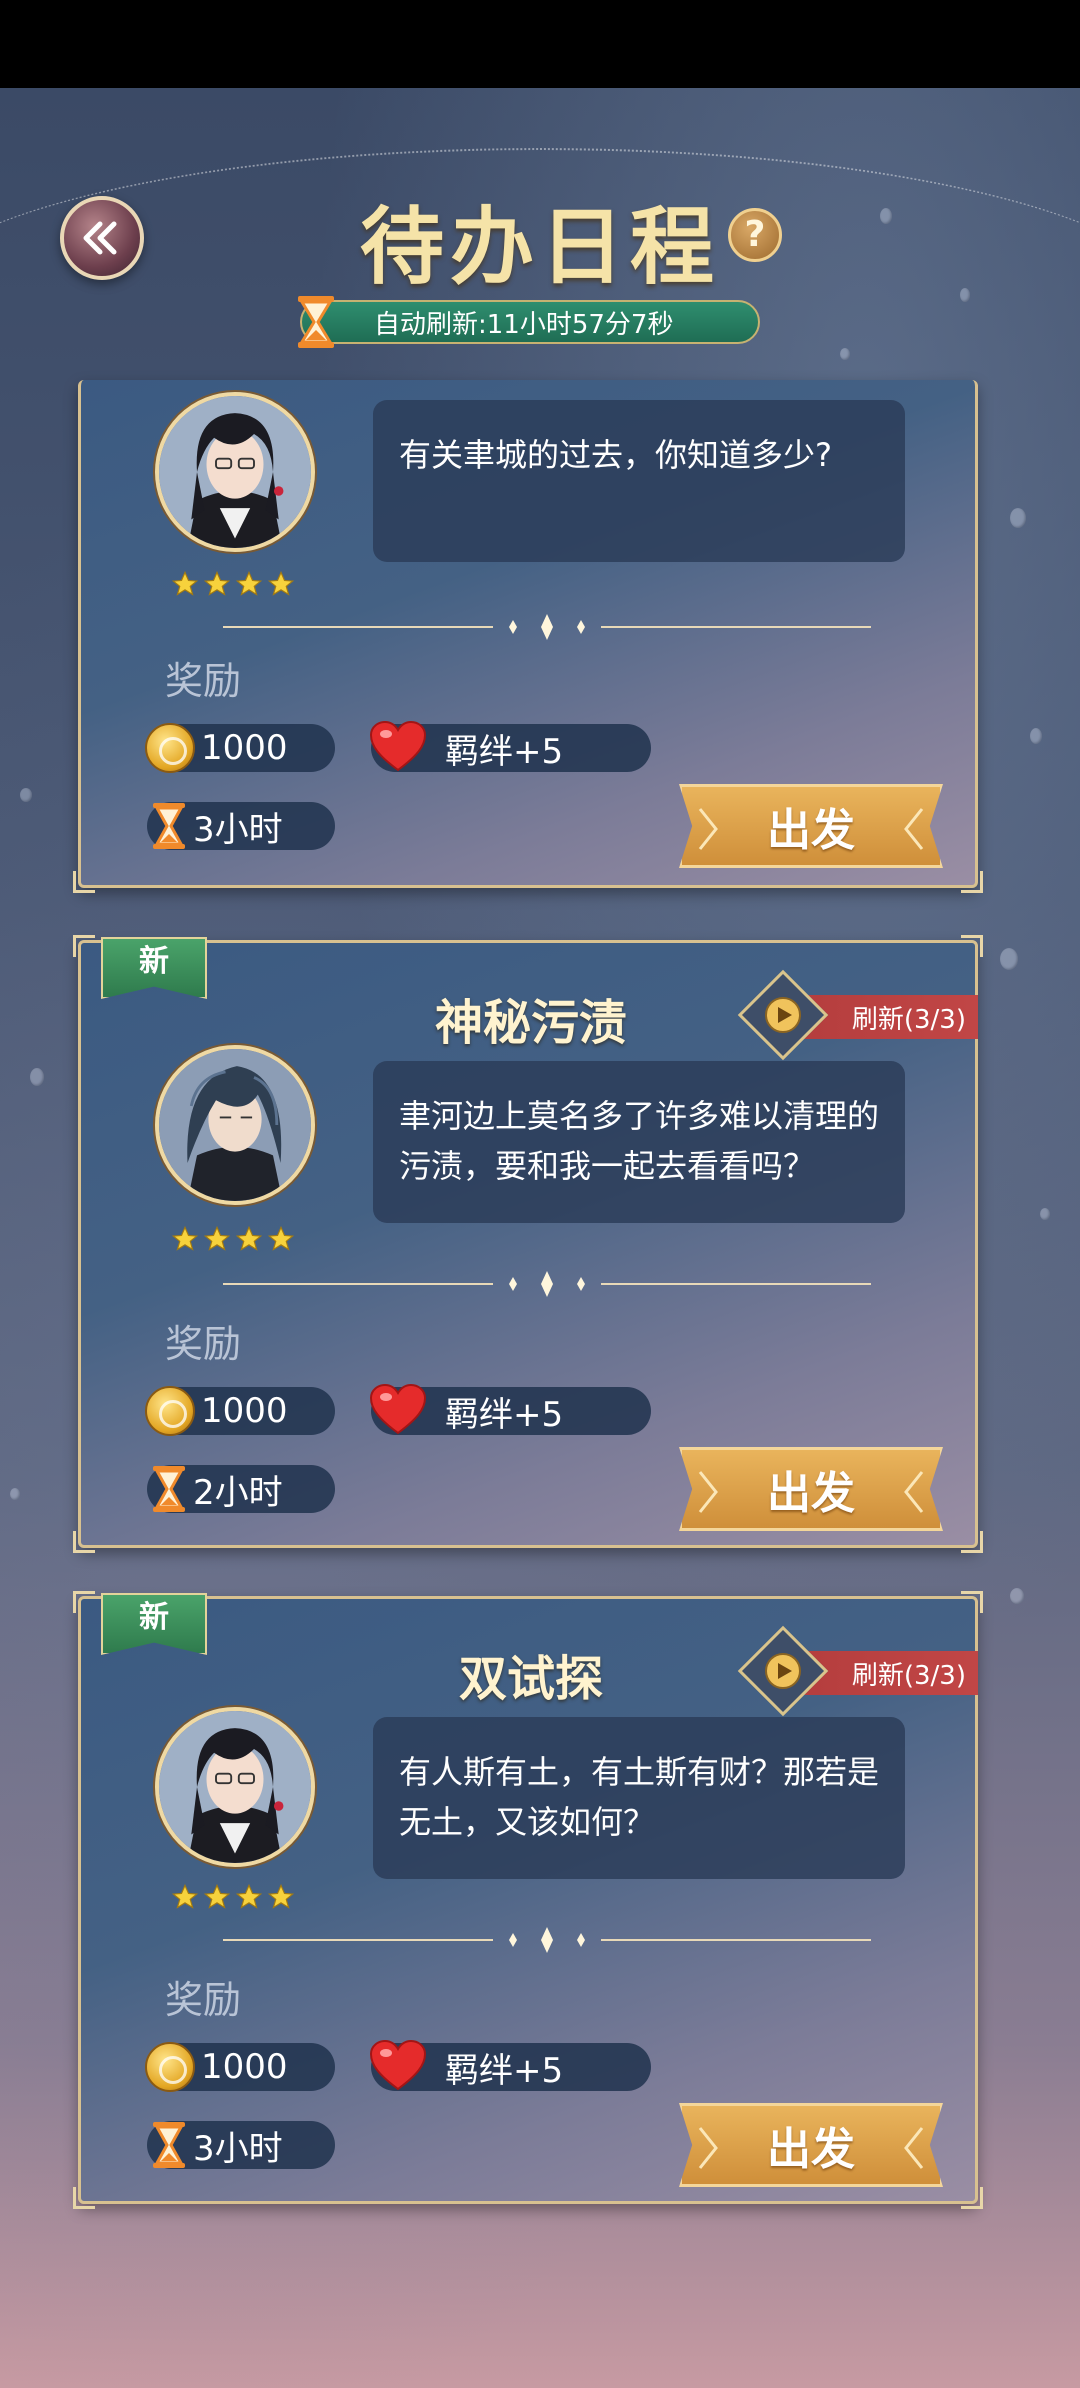  I want to click on page-title: 待办日程, so click(539, 246).